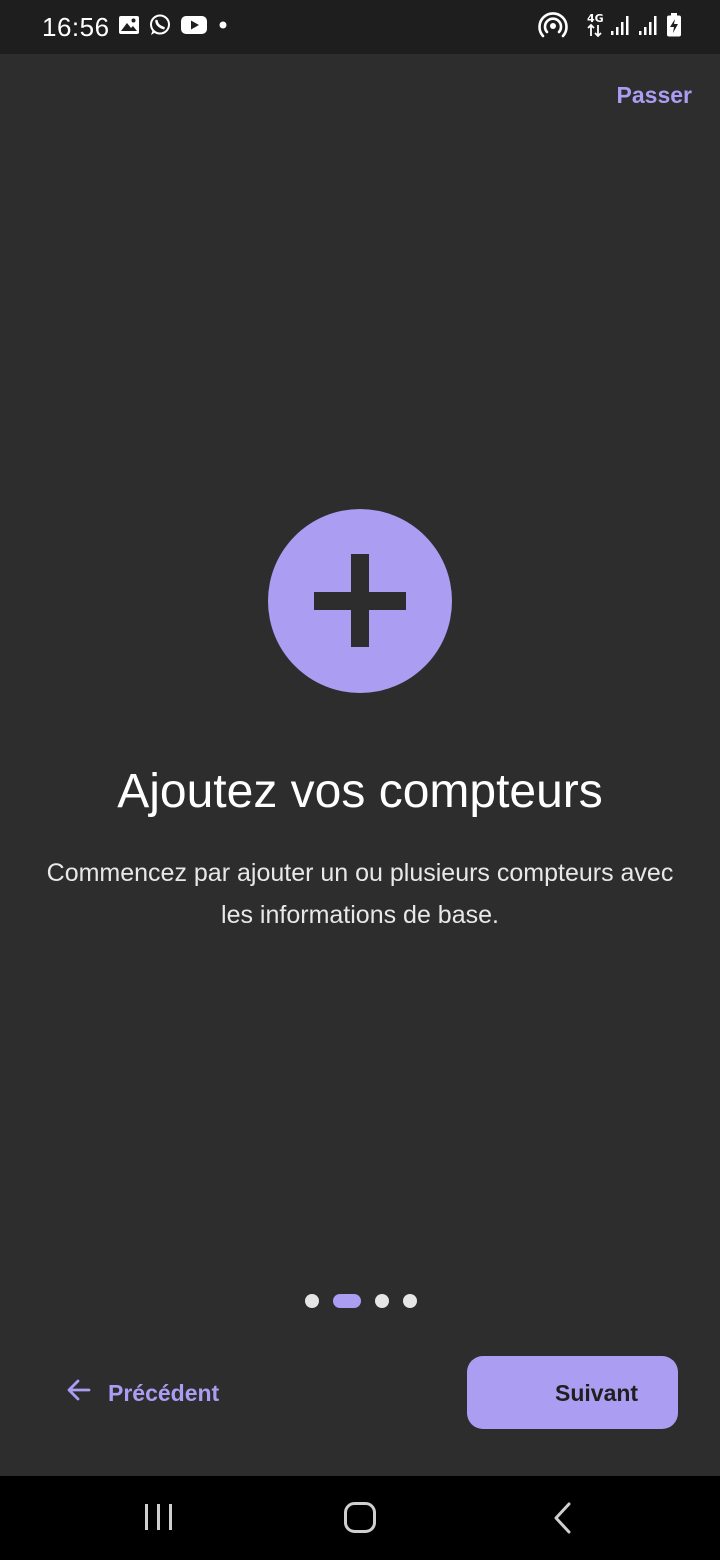 Image resolution: width=720 pixels, height=1560 pixels. What do you see at coordinates (562, 1518) in the screenshot?
I see `back-icon` at bounding box center [562, 1518].